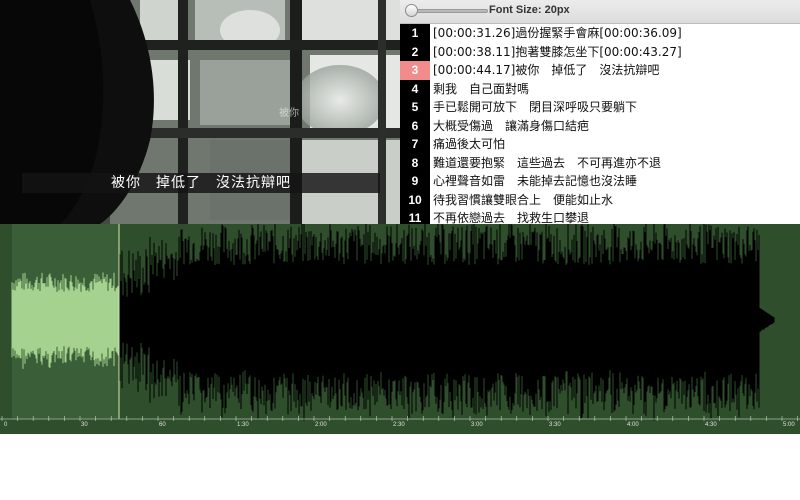 The width and height of the screenshot is (800, 500). What do you see at coordinates (289, 113) in the screenshot?
I see `video-watermark: 被你` at bounding box center [289, 113].